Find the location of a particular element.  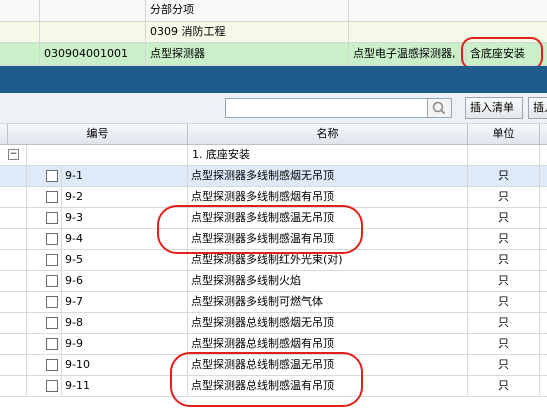

header-code: 编号 is located at coordinates (98, 134).